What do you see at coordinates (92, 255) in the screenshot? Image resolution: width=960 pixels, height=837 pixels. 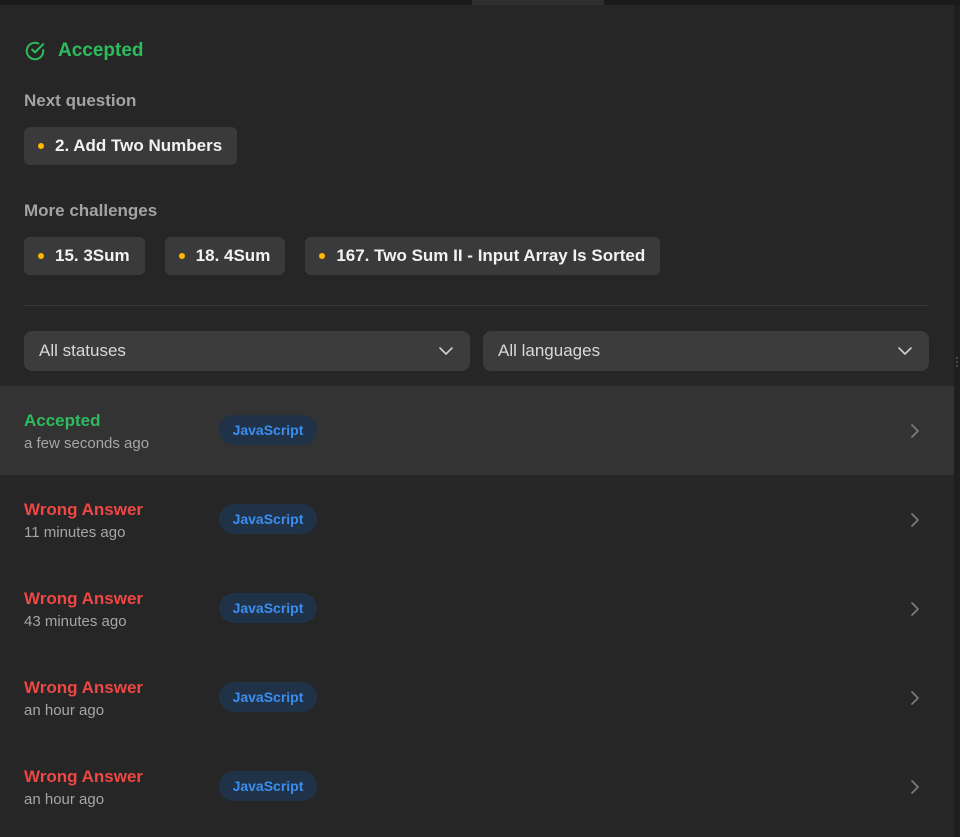 I see `problem-title: 15. 3Sum` at bounding box center [92, 255].